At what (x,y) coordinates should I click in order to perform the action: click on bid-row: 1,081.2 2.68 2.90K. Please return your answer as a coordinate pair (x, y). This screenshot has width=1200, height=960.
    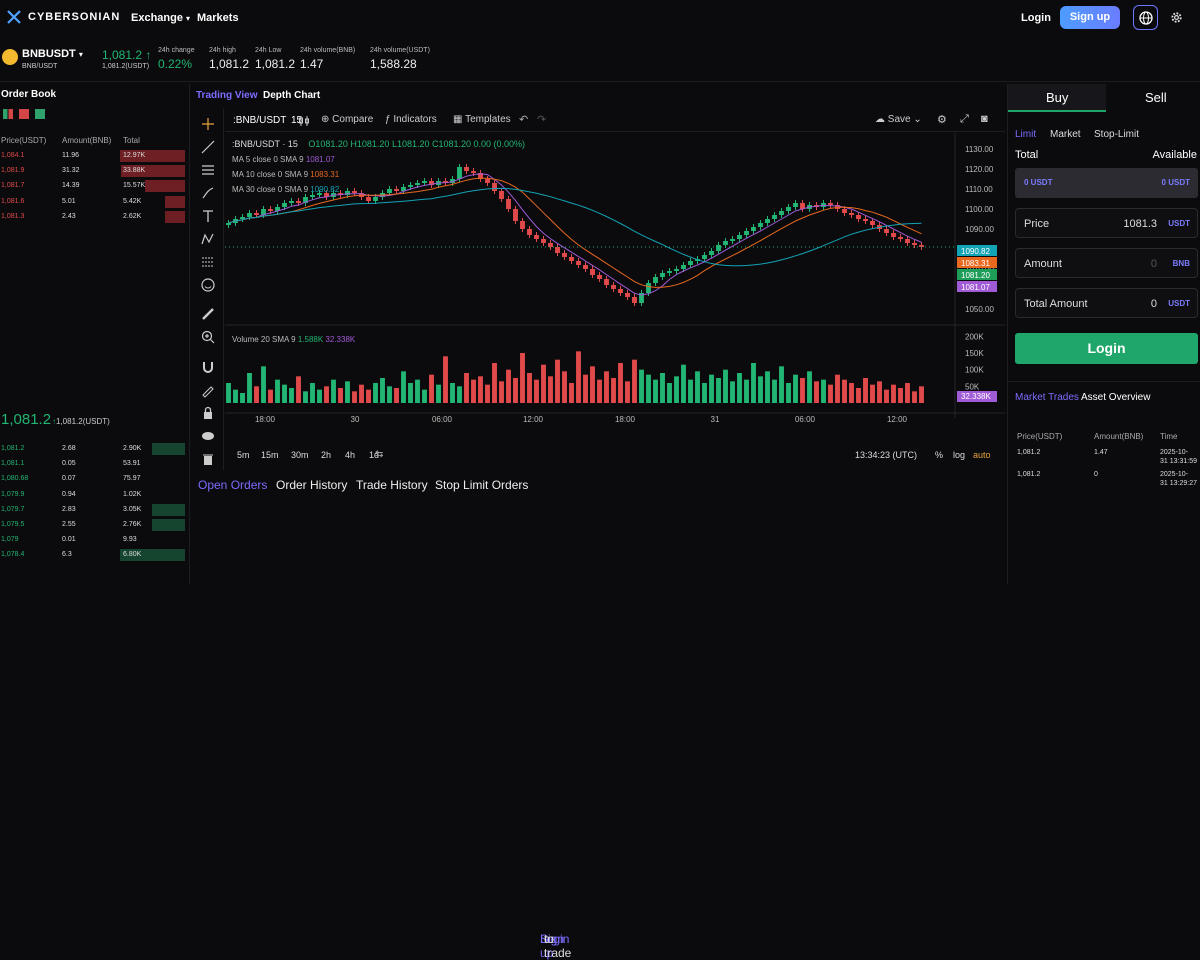
    Looking at the image, I should click on (92, 449).